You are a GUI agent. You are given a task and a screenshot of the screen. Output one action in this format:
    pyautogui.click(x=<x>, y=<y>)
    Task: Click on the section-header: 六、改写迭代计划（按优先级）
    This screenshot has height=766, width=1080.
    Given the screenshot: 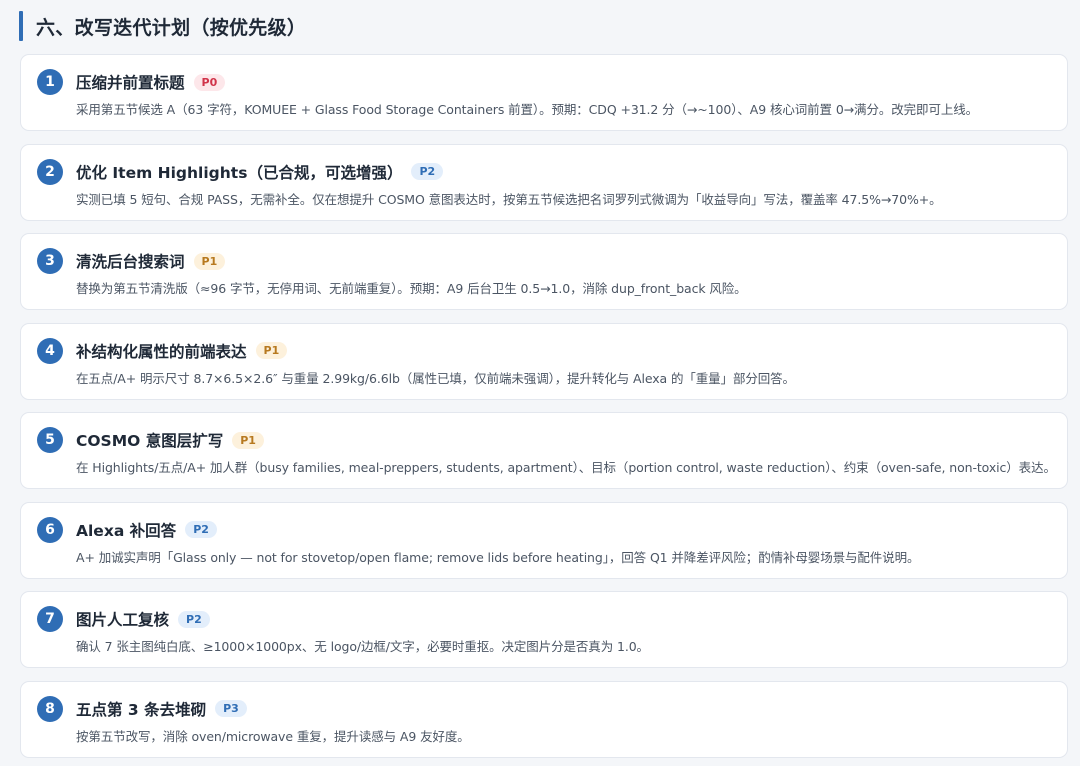 What is the action you would take?
    pyautogui.click(x=162, y=26)
    